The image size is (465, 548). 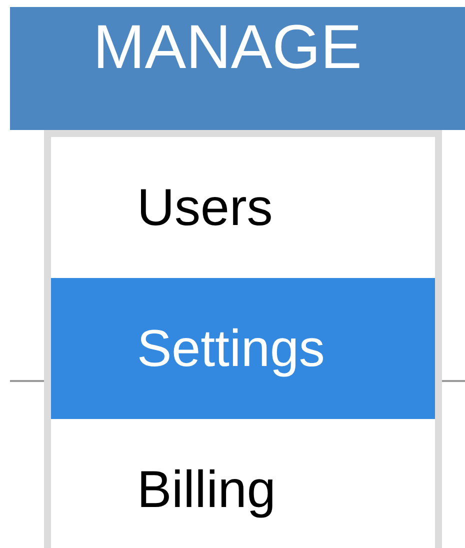 I want to click on menu-title: MANAGE, so click(x=227, y=48).